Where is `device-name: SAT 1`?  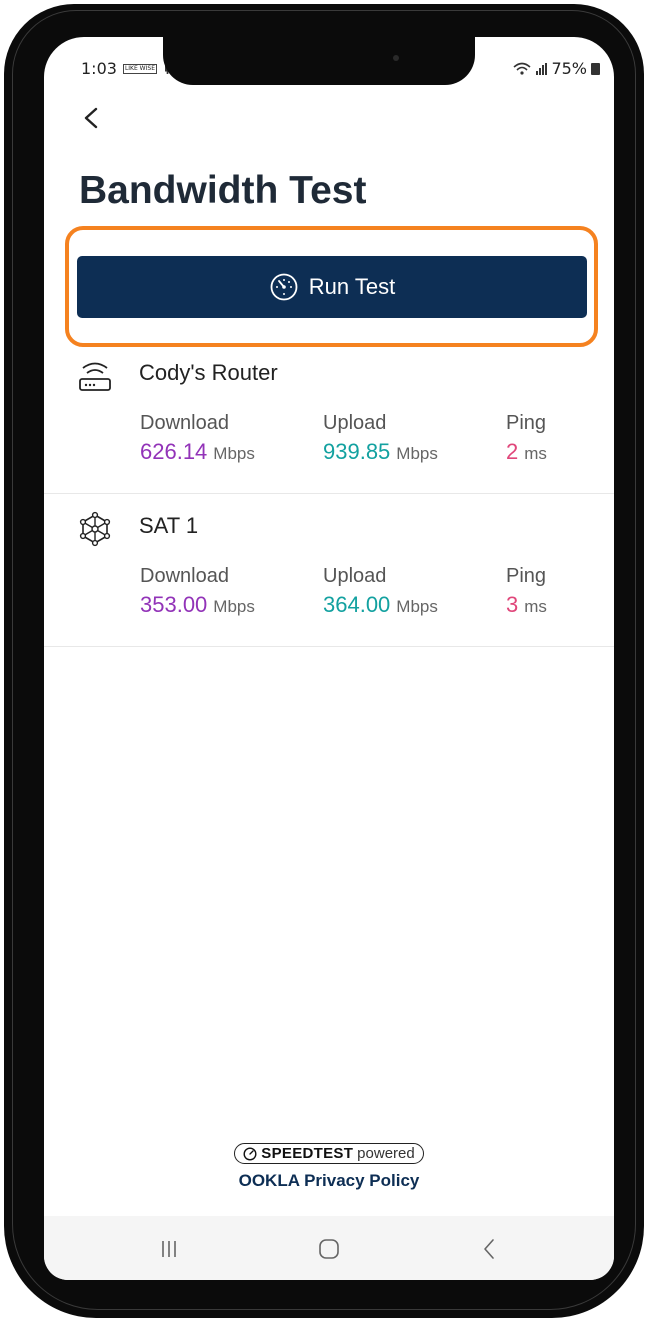
device-name: SAT 1 is located at coordinates (169, 525).